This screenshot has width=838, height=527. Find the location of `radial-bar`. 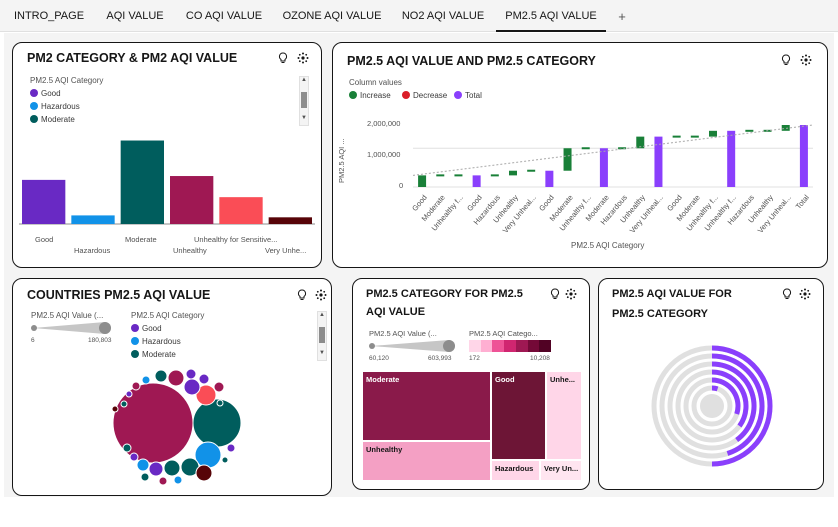

radial-bar is located at coordinates (715, 388).